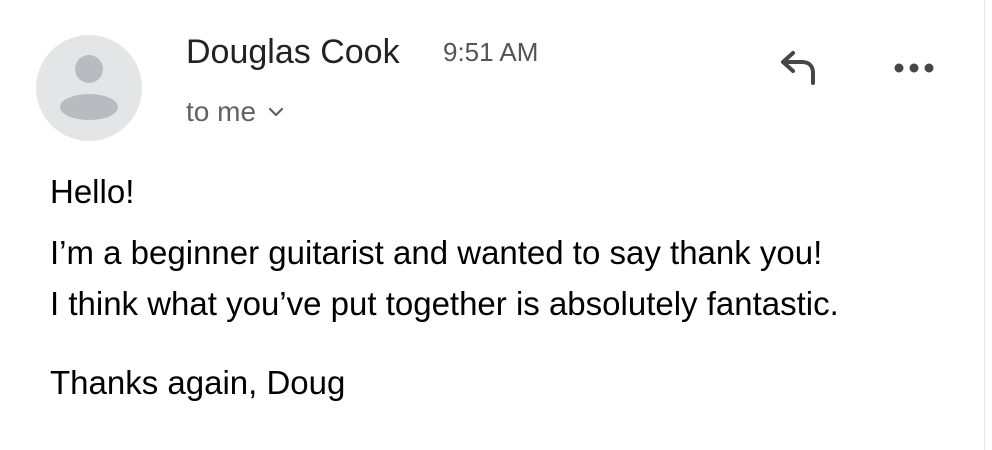  What do you see at coordinates (221, 111) in the screenshot?
I see `recipient-label: to me` at bounding box center [221, 111].